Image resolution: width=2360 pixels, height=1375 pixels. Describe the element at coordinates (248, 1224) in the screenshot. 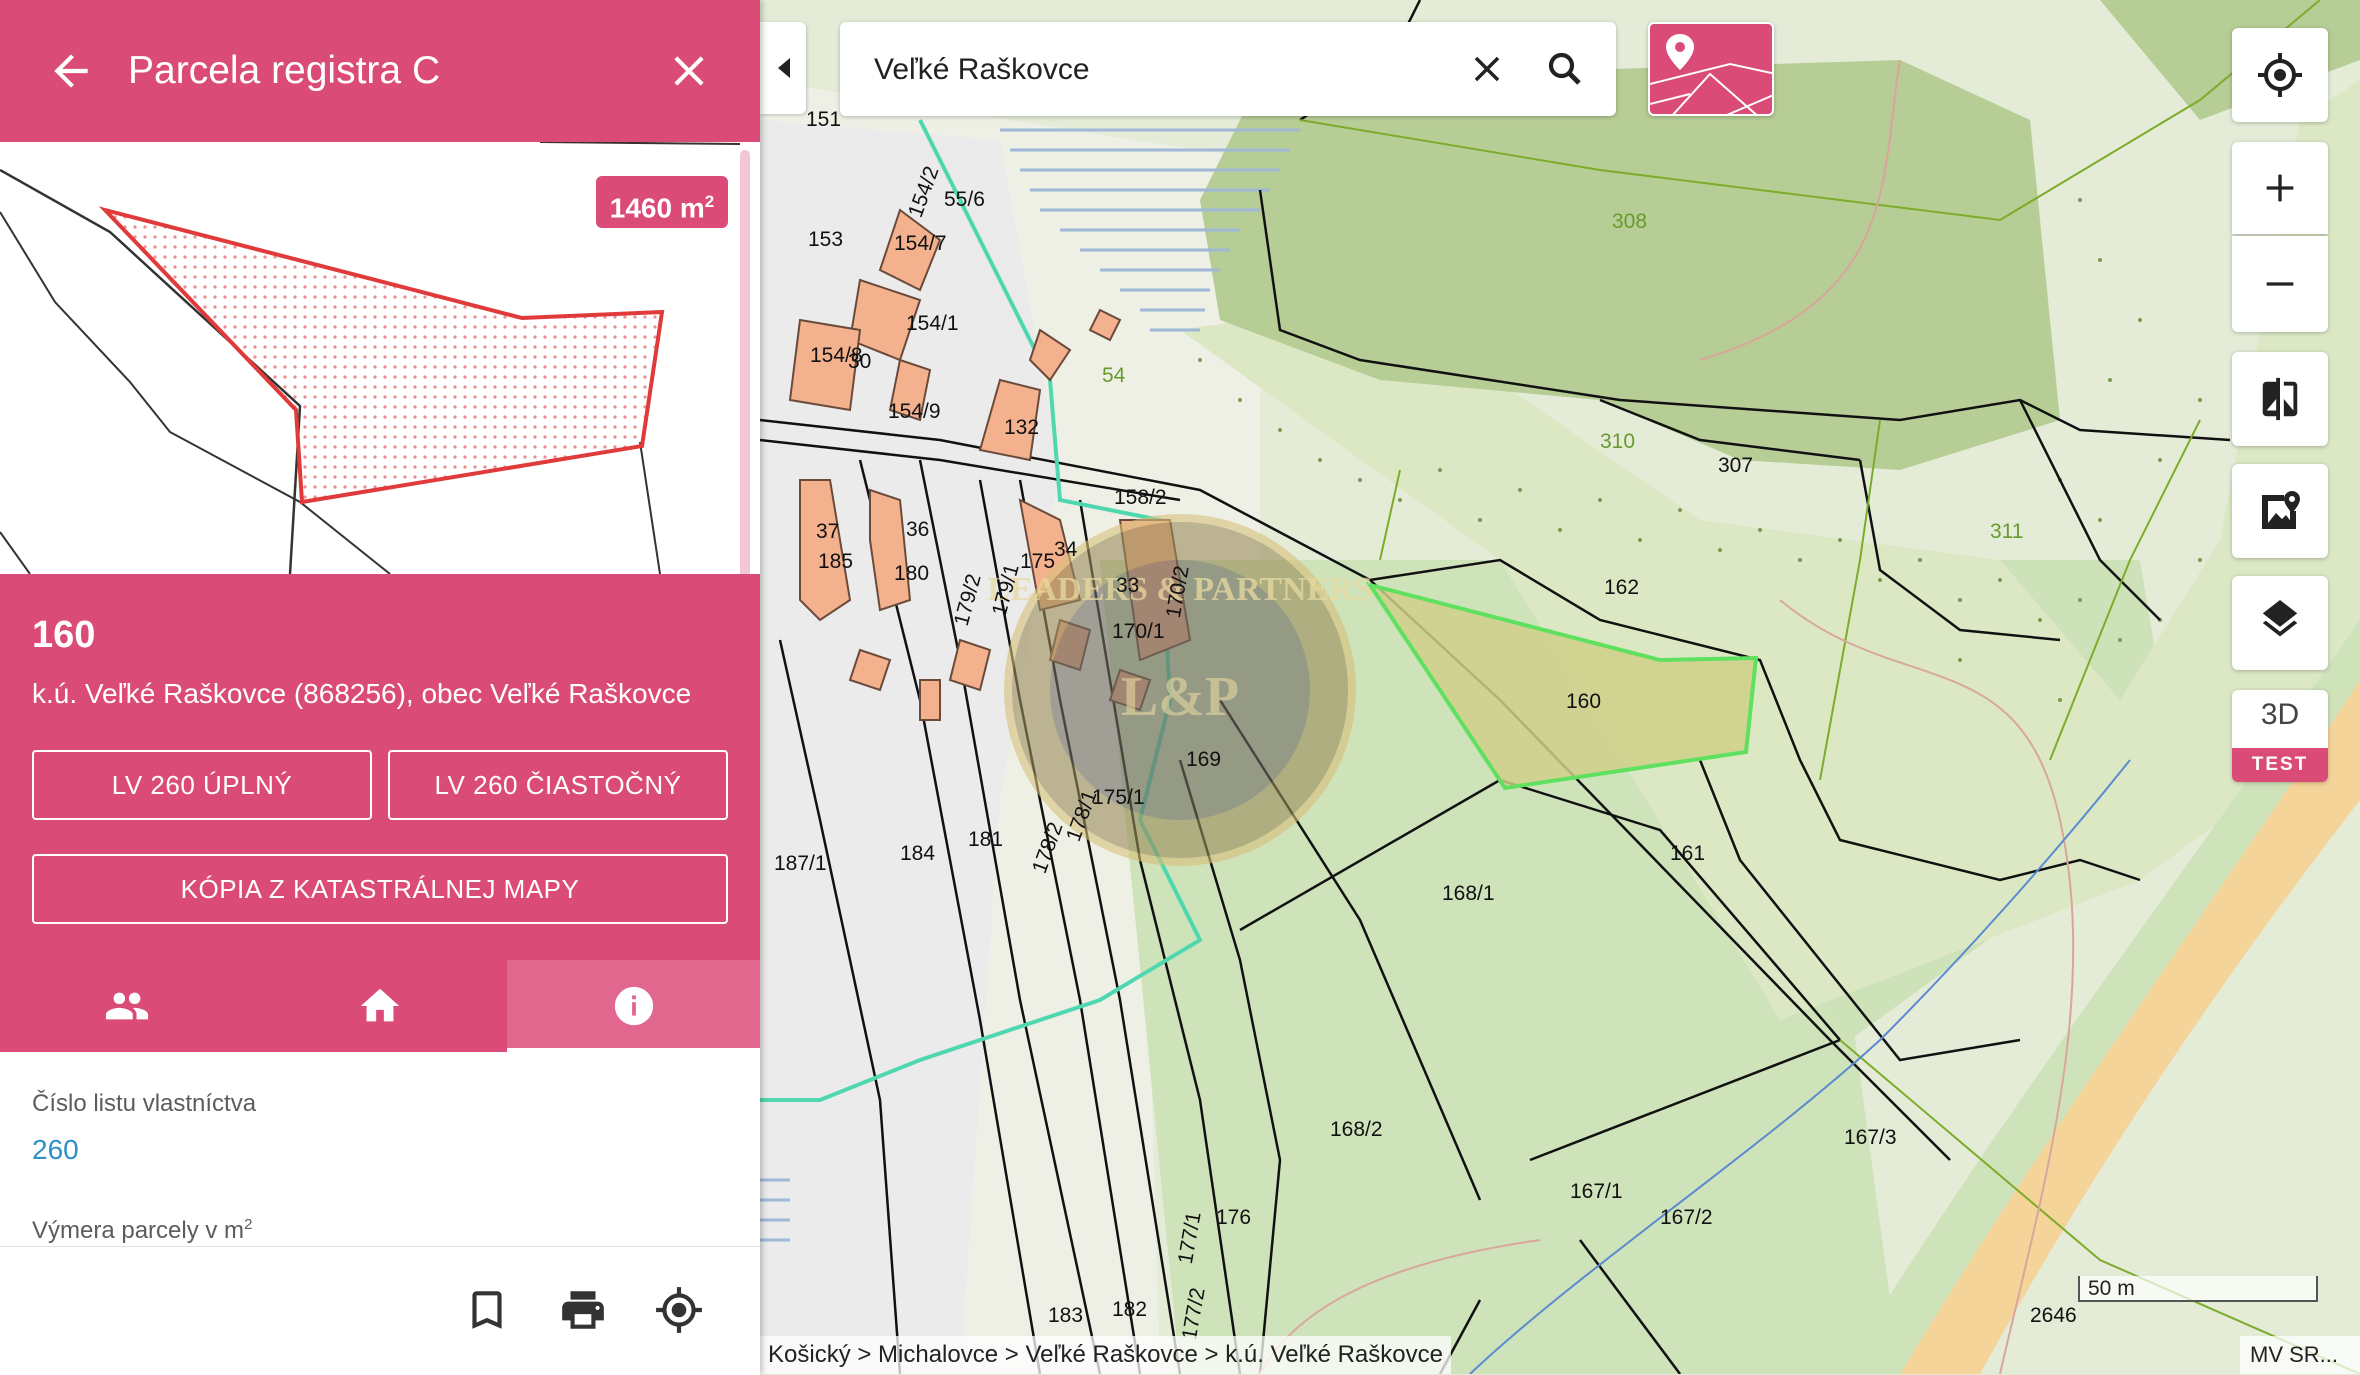

I see `parcel-area-label-sup: 2` at that location.